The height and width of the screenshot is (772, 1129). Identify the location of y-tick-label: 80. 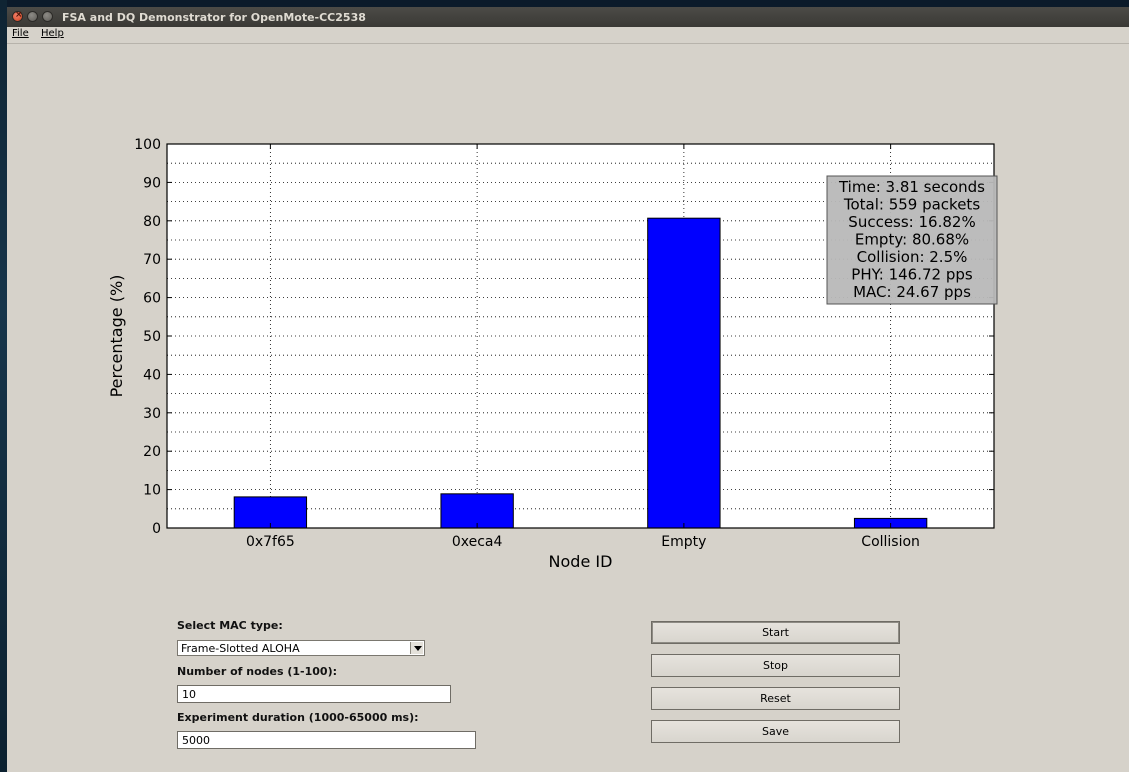
(152, 222).